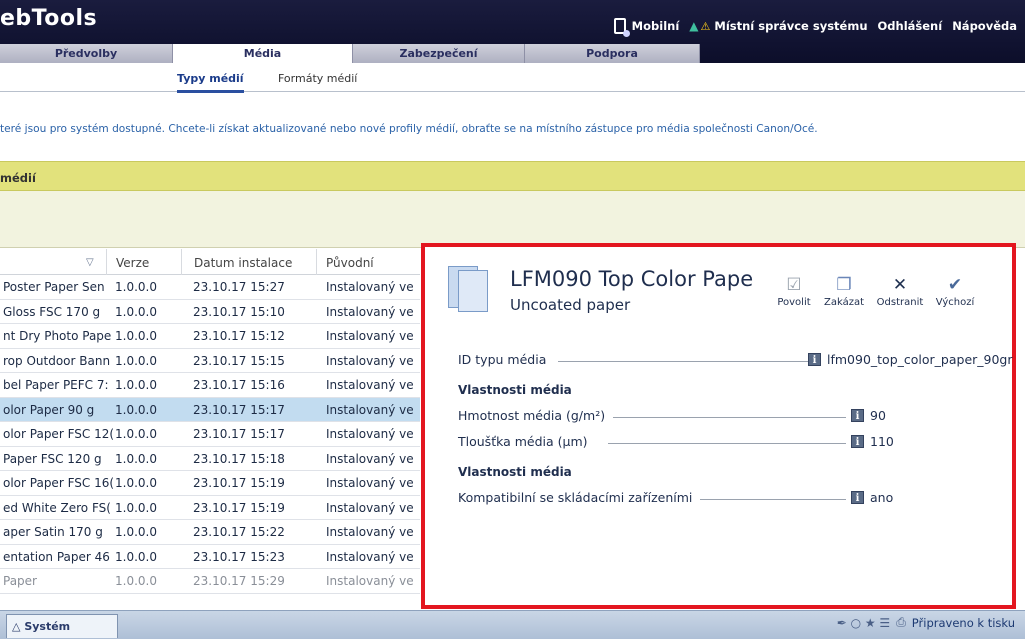 The image size is (1025, 639). Describe the element at coordinates (694, 26) in the screenshot. I see `user-icon: ▲` at that location.